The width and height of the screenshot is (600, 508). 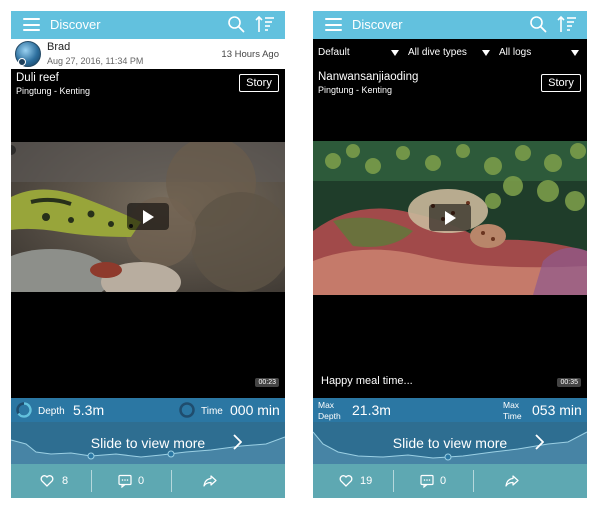 What do you see at coordinates (89, 410) in the screenshot?
I see `depth-value: 5.3m` at bounding box center [89, 410].